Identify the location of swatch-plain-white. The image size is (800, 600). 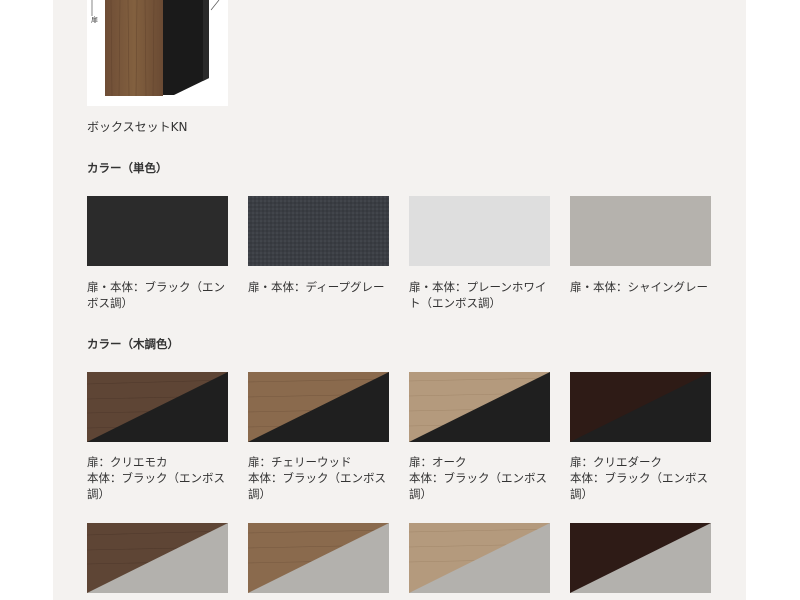
(479, 231).